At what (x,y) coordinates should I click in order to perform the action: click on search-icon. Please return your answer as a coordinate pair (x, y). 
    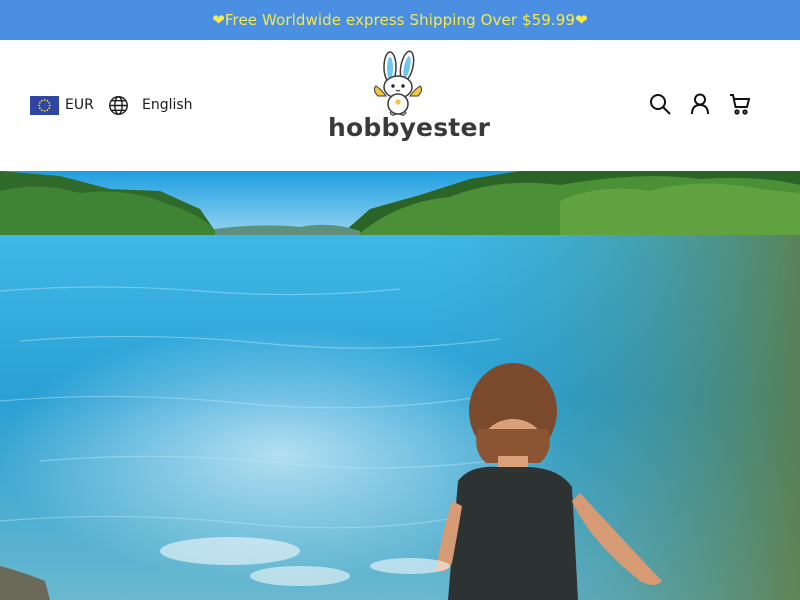
    Looking at the image, I should click on (660, 104).